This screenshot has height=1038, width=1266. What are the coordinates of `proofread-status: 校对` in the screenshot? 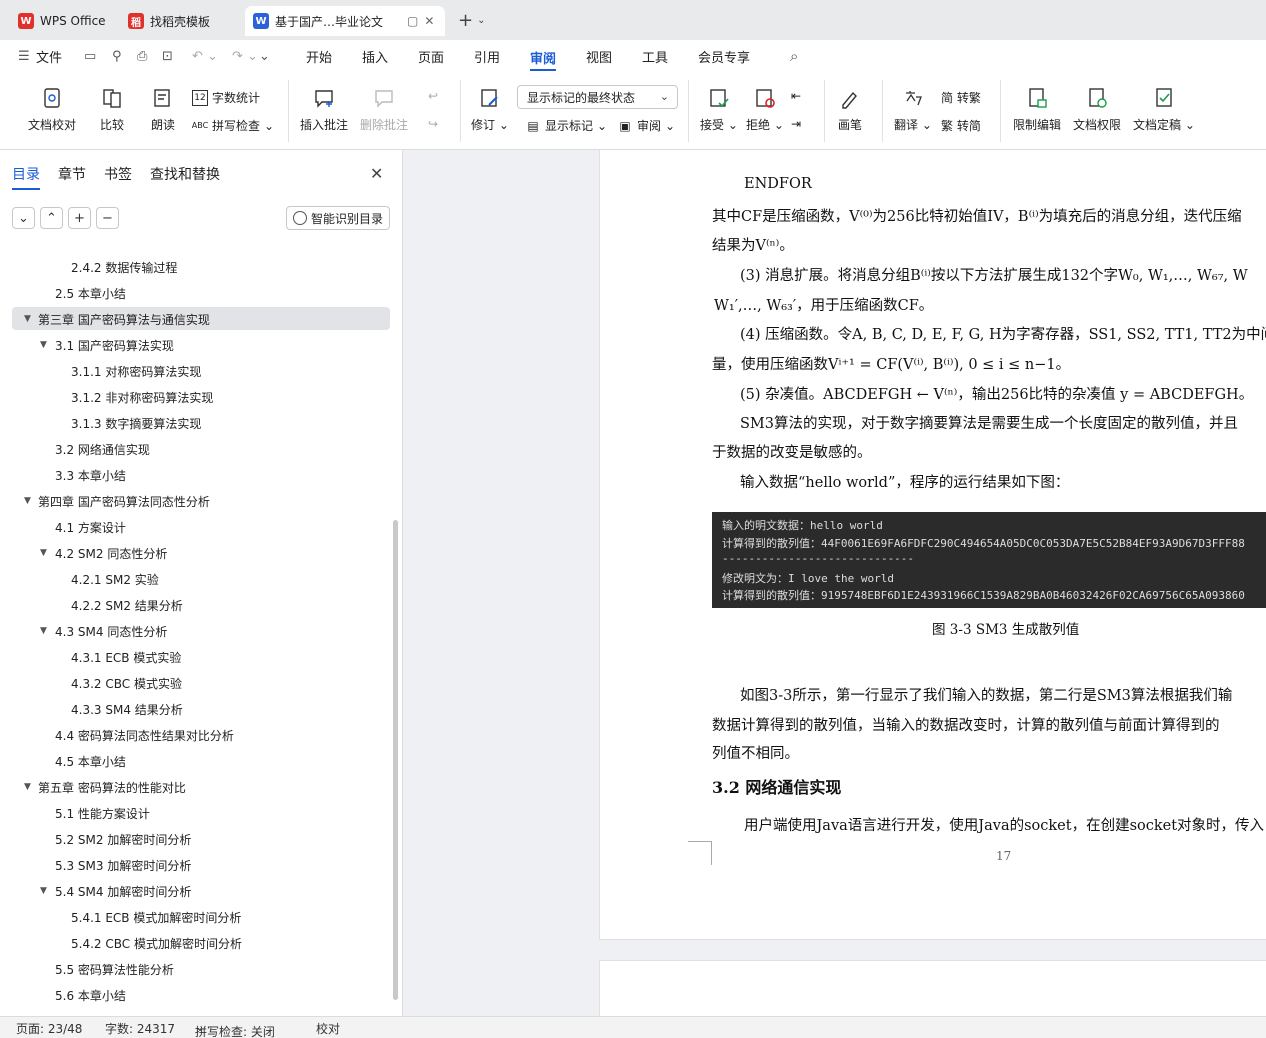 It's located at (328, 1028).